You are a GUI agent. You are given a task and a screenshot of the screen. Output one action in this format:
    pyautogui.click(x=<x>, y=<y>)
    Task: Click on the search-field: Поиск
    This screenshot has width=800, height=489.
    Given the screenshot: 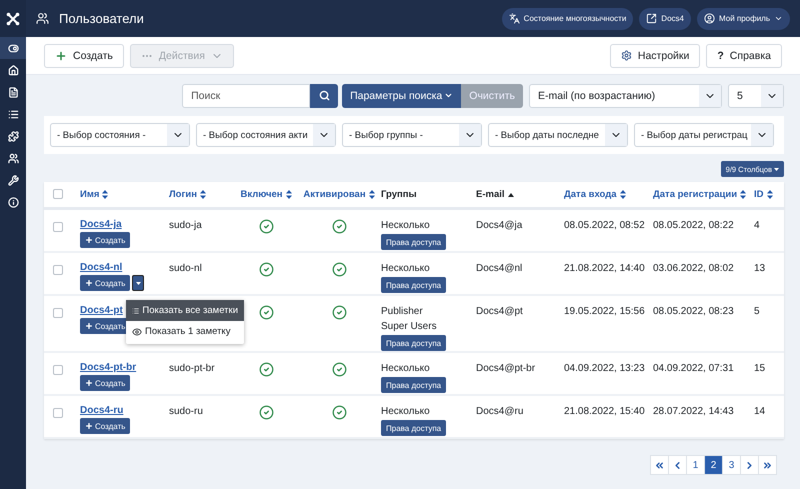 What is the action you would take?
    pyautogui.click(x=246, y=96)
    